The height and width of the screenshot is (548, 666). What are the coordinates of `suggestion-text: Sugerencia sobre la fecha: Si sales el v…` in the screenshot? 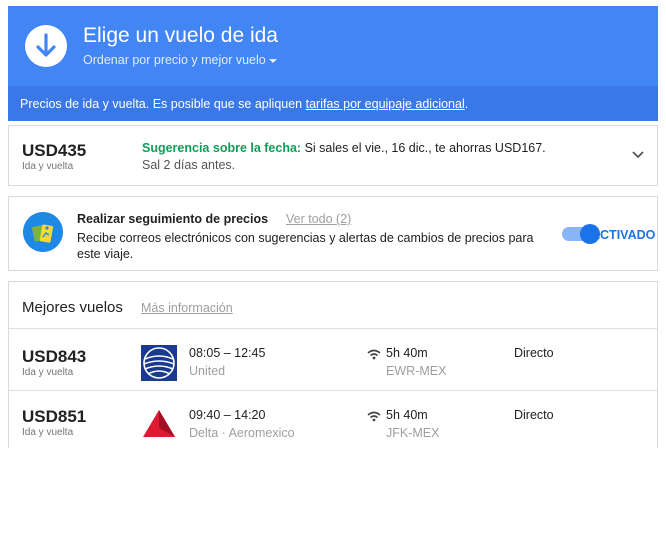 It's located at (344, 148).